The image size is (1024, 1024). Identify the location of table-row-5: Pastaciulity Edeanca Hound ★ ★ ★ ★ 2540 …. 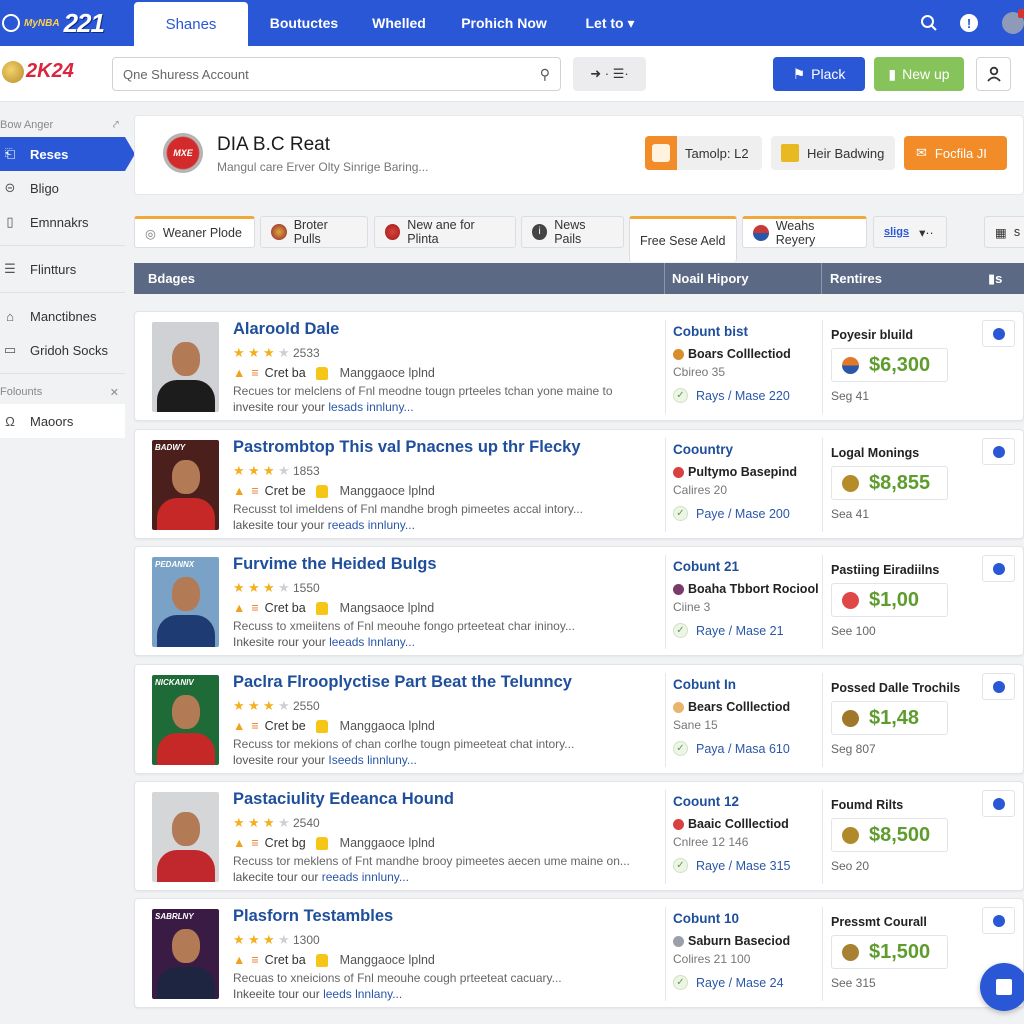
(579, 836).